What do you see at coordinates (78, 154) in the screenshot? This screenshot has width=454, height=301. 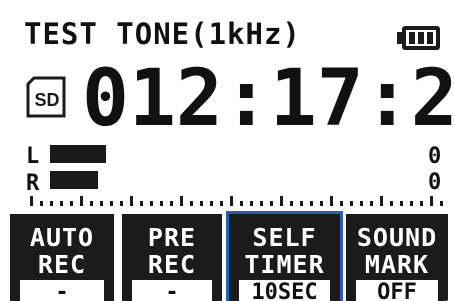 I see `left-level-meter` at bounding box center [78, 154].